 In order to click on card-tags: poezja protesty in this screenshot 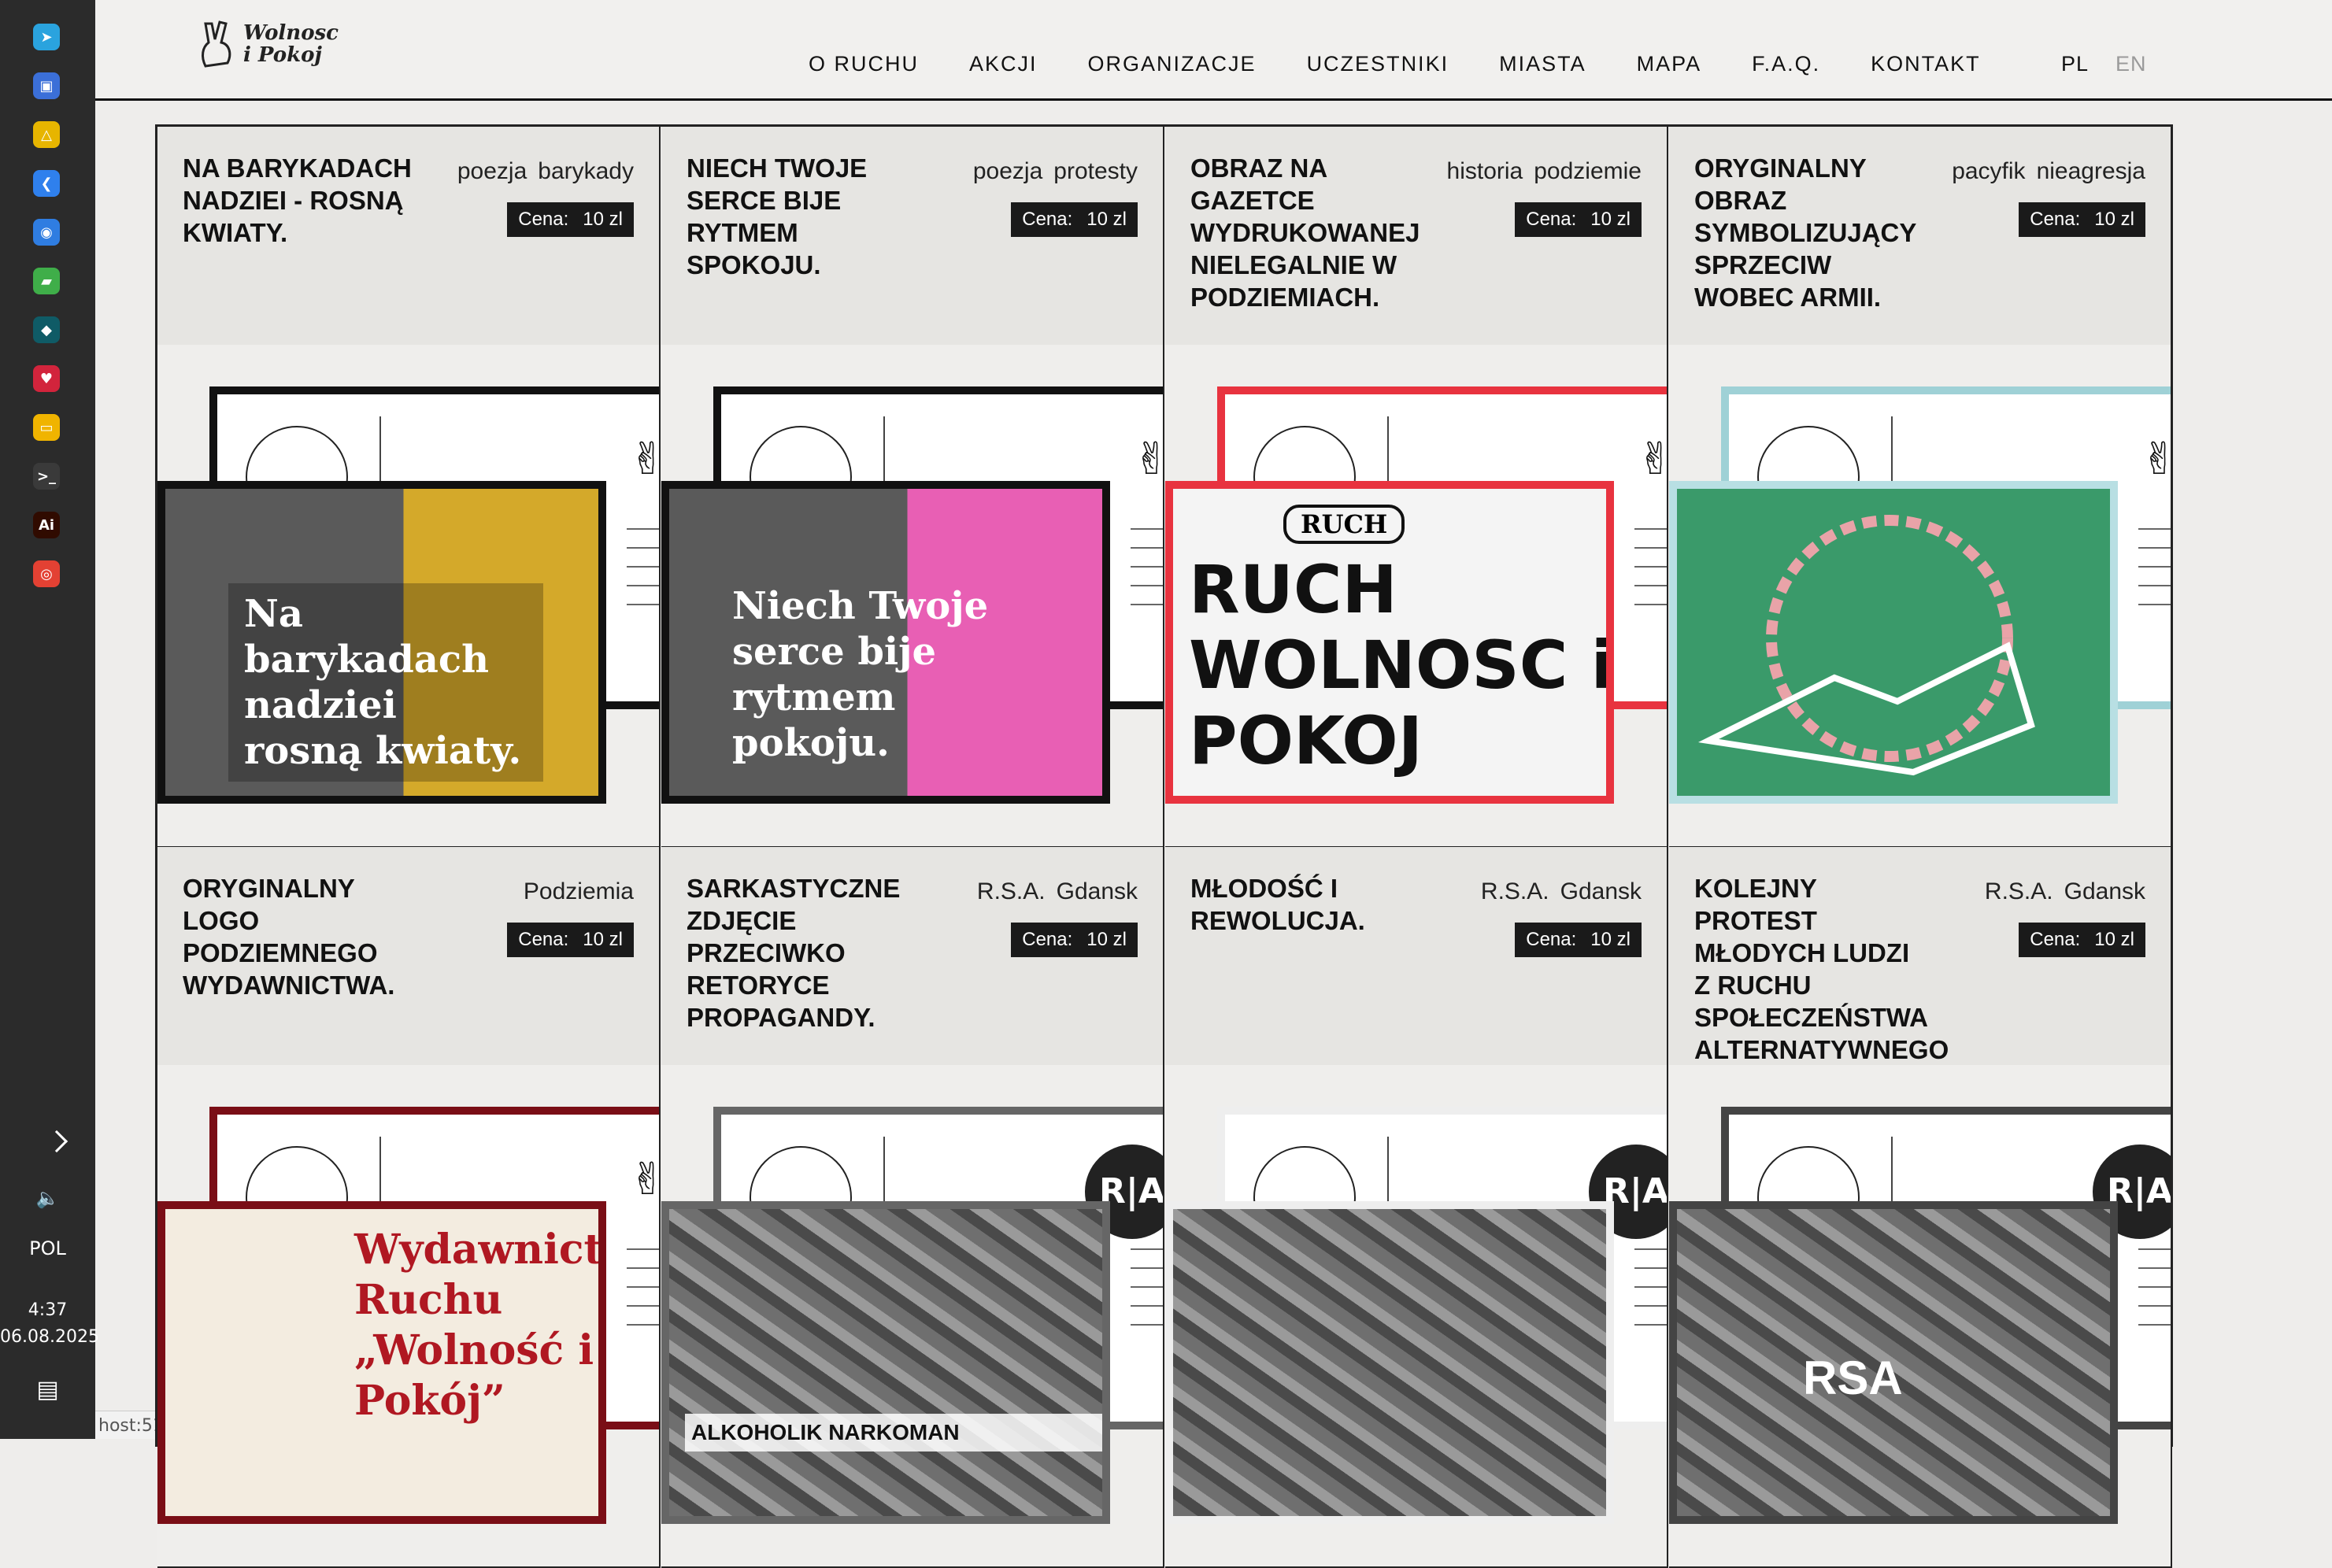, I will do `click(1050, 171)`.